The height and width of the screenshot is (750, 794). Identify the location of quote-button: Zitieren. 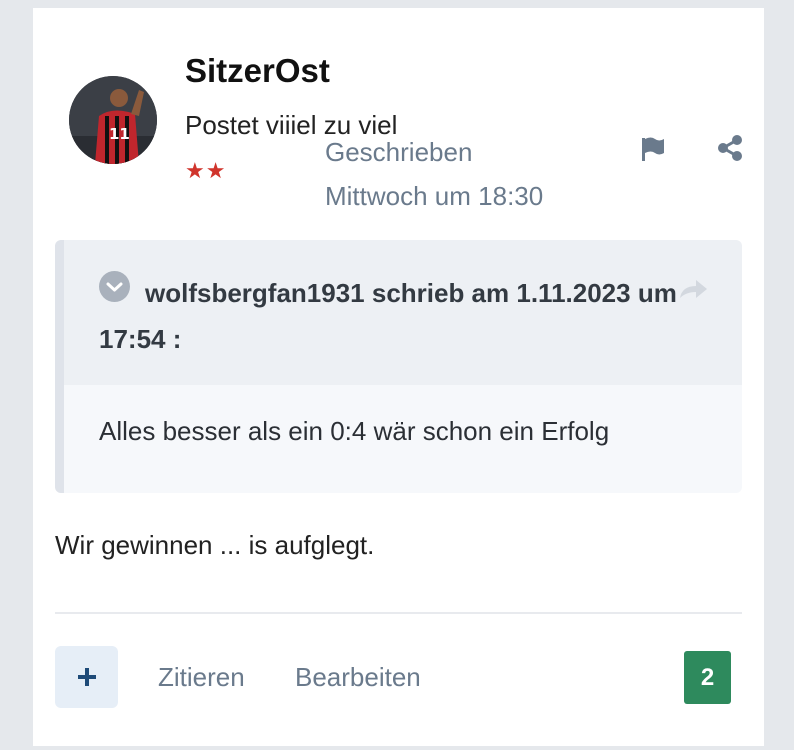
(201, 677).